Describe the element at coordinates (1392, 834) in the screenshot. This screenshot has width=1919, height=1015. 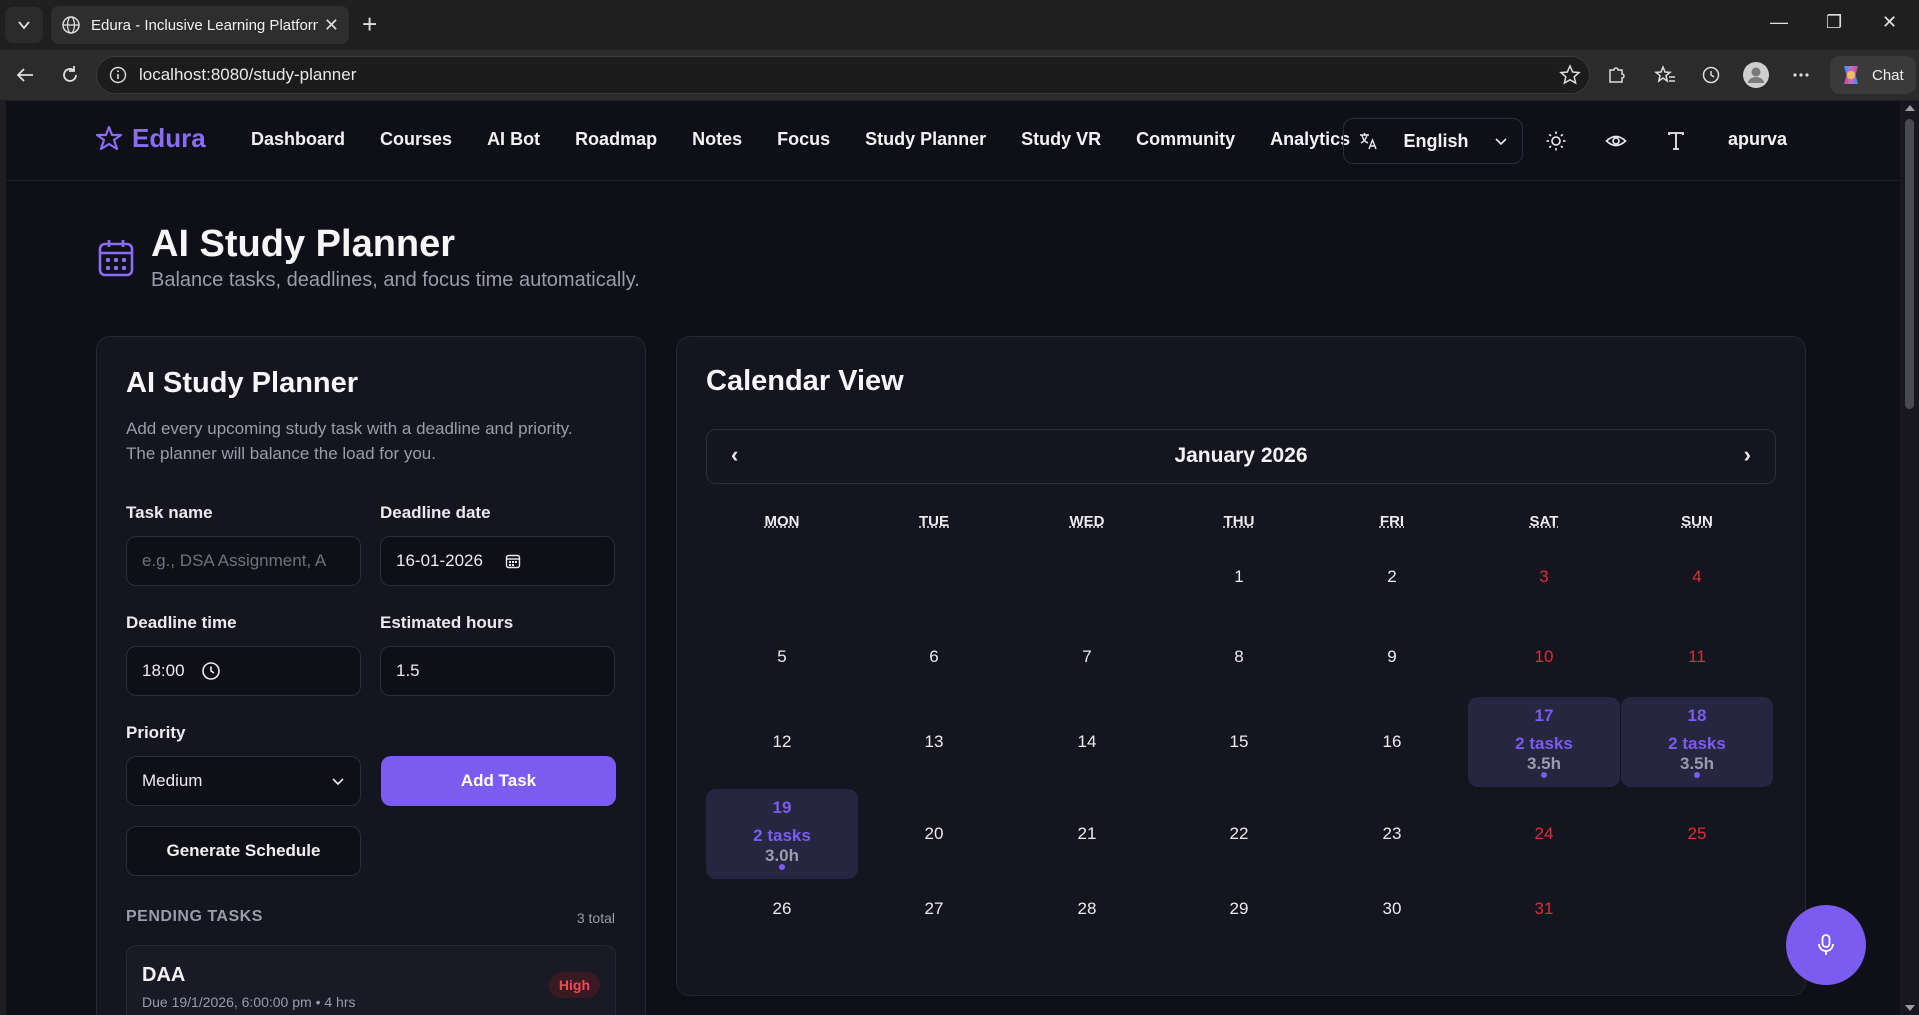
I see `calendar-day-23: 23` at that location.